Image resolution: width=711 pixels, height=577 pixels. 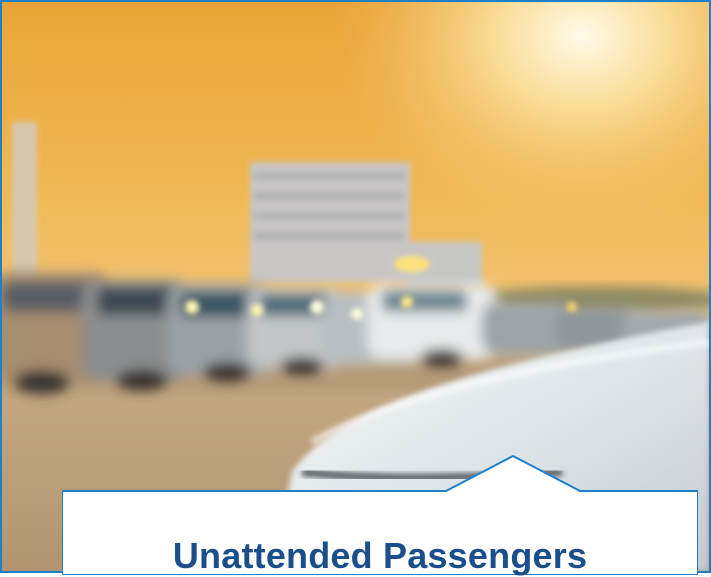 I want to click on callout-title: Unattended Passengers, so click(x=380, y=555).